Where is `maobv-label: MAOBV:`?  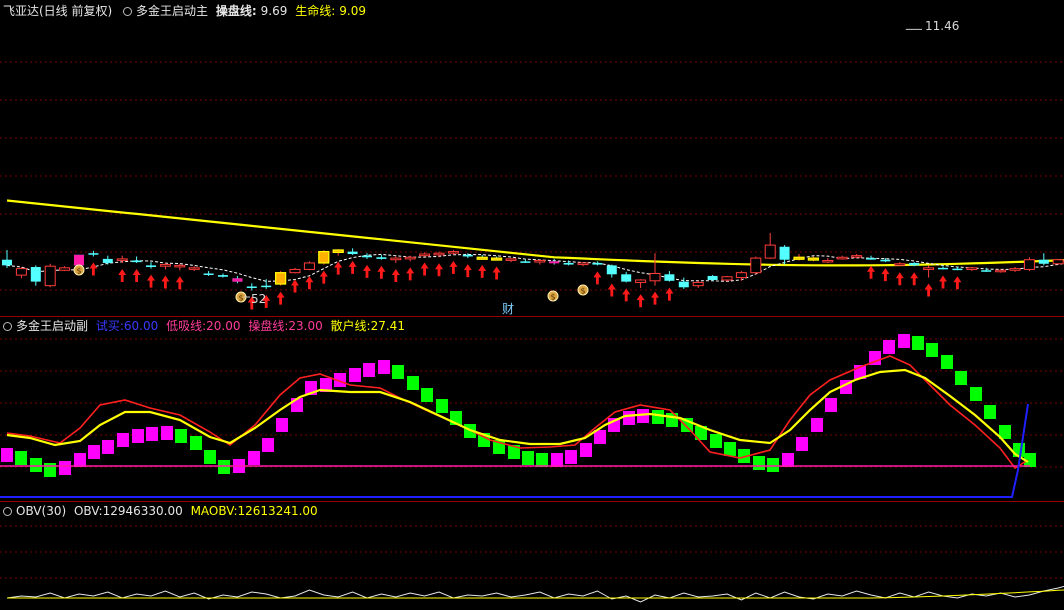 maobv-label: MAOBV: is located at coordinates (214, 511).